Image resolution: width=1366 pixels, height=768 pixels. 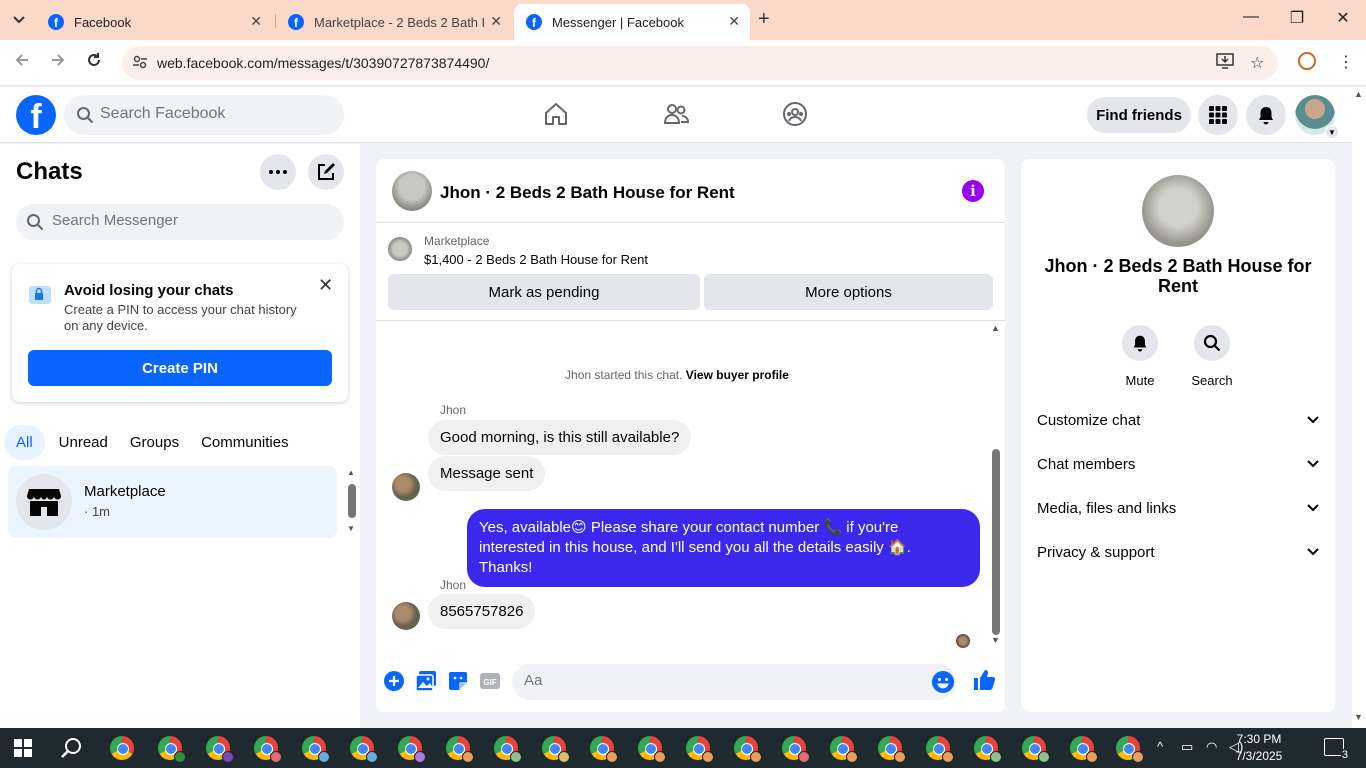 I want to click on taskbar-search-icon, so click(x=72, y=748).